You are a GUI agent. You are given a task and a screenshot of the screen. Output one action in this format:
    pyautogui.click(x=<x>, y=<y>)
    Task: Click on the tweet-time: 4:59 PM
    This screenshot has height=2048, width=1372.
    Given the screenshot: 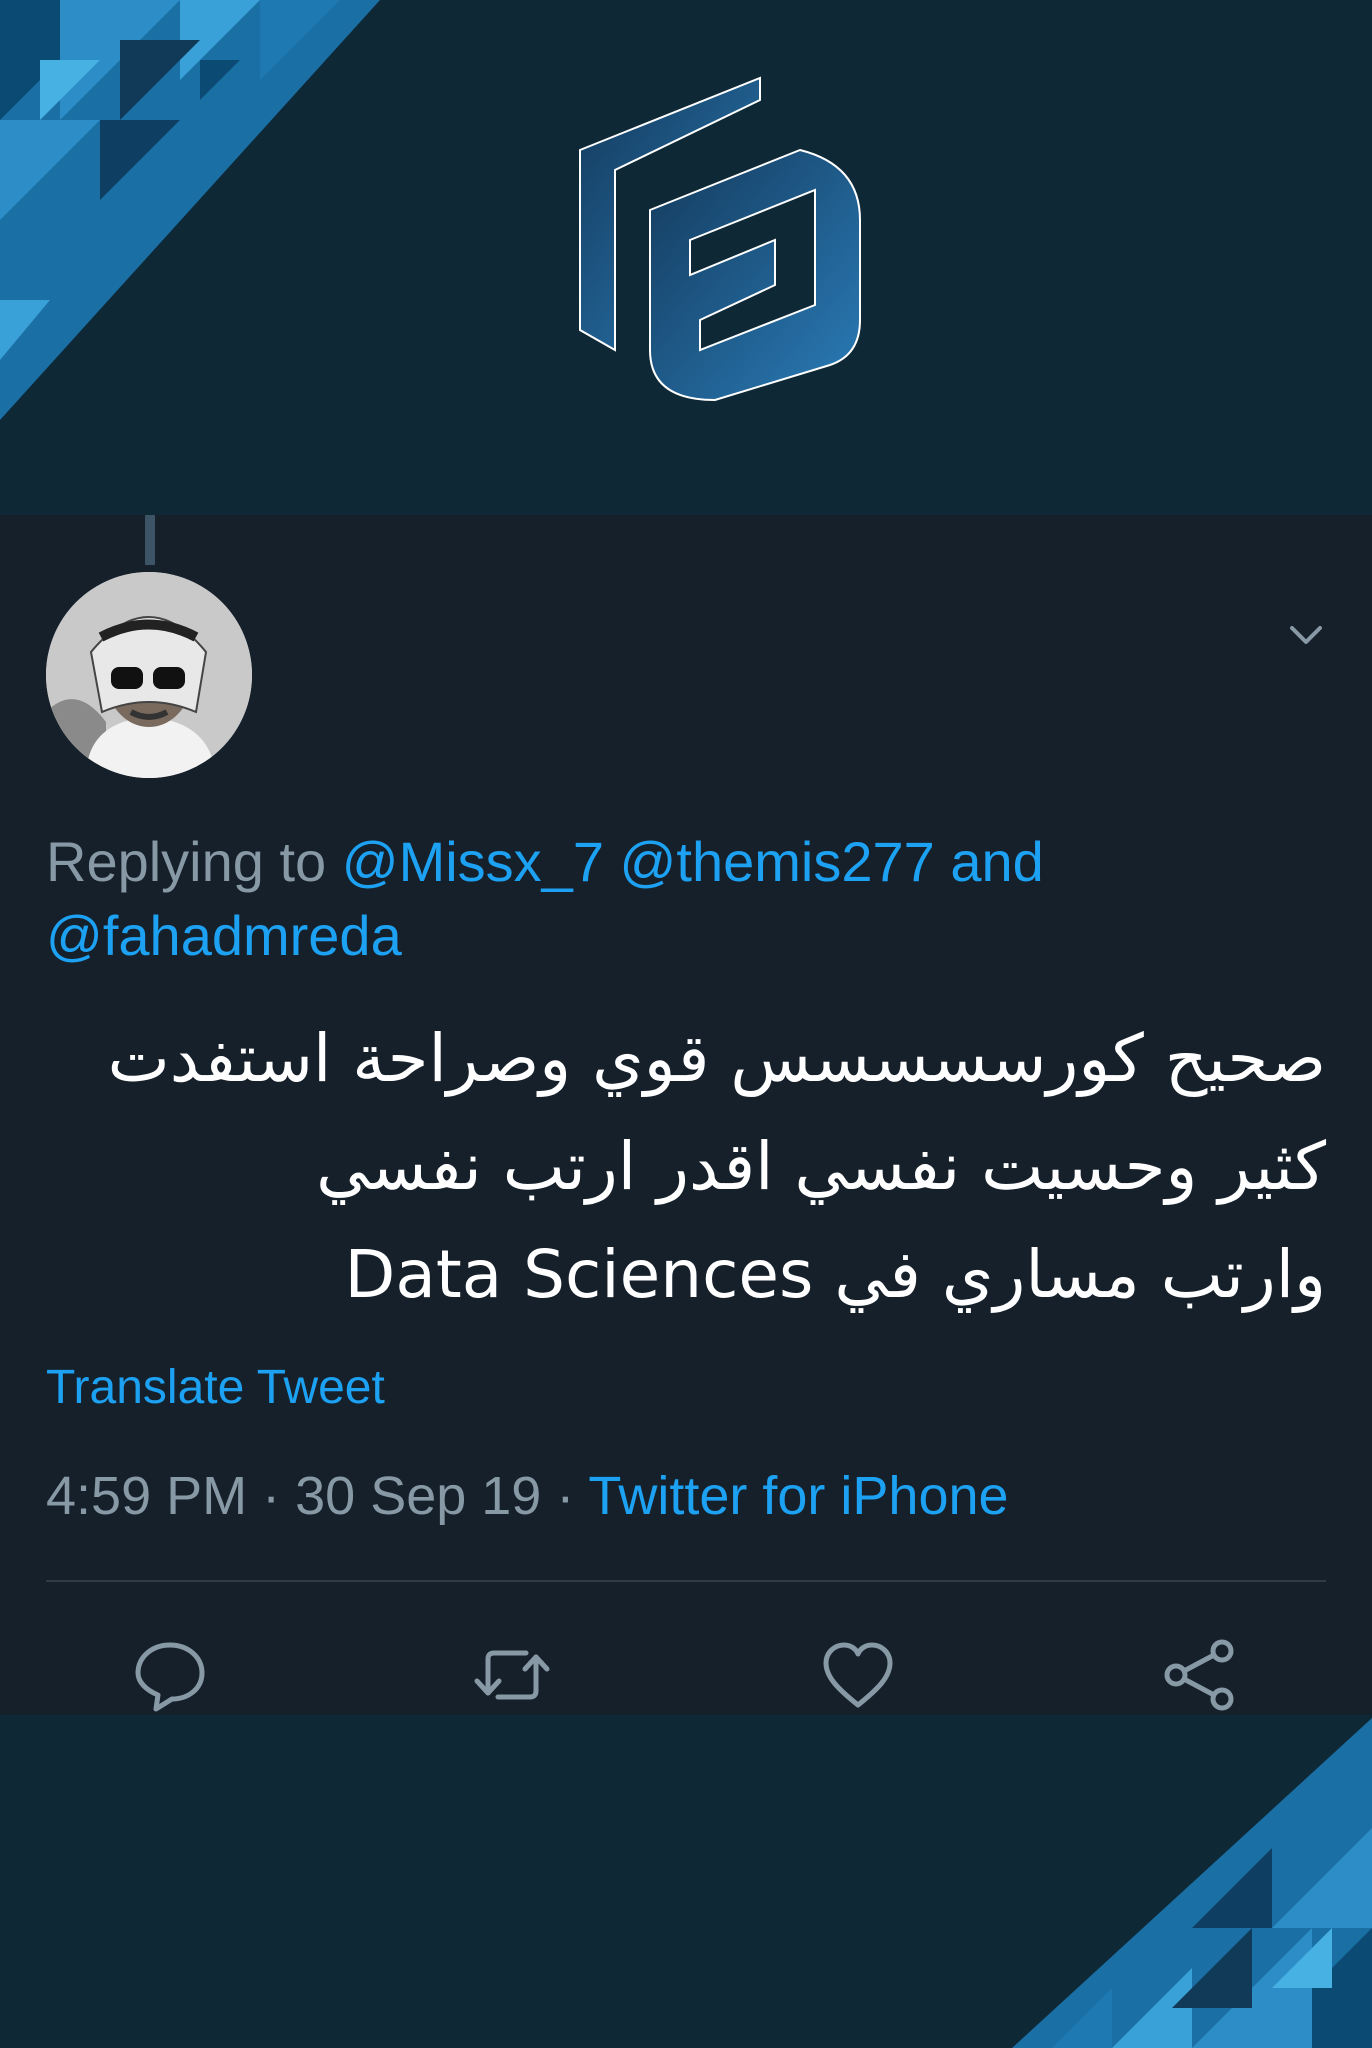 What is the action you would take?
    pyautogui.click(x=147, y=1496)
    